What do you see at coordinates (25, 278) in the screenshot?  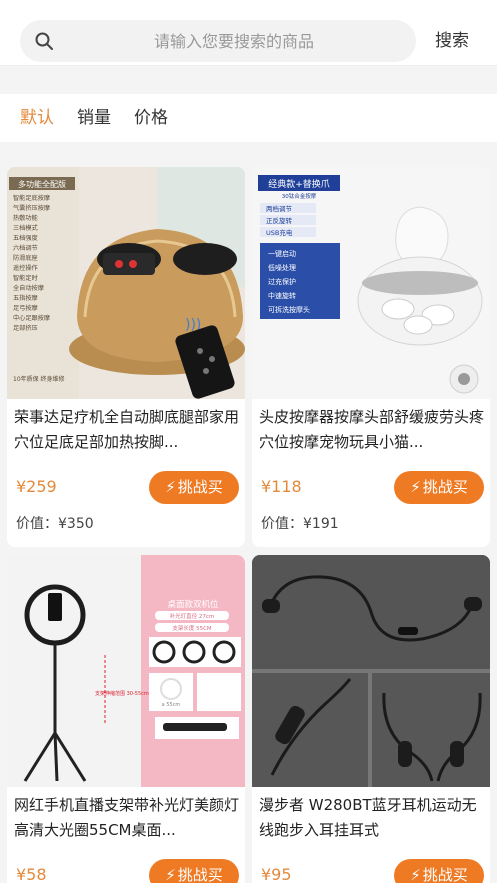 I see `svg-text: 智能定时` at bounding box center [25, 278].